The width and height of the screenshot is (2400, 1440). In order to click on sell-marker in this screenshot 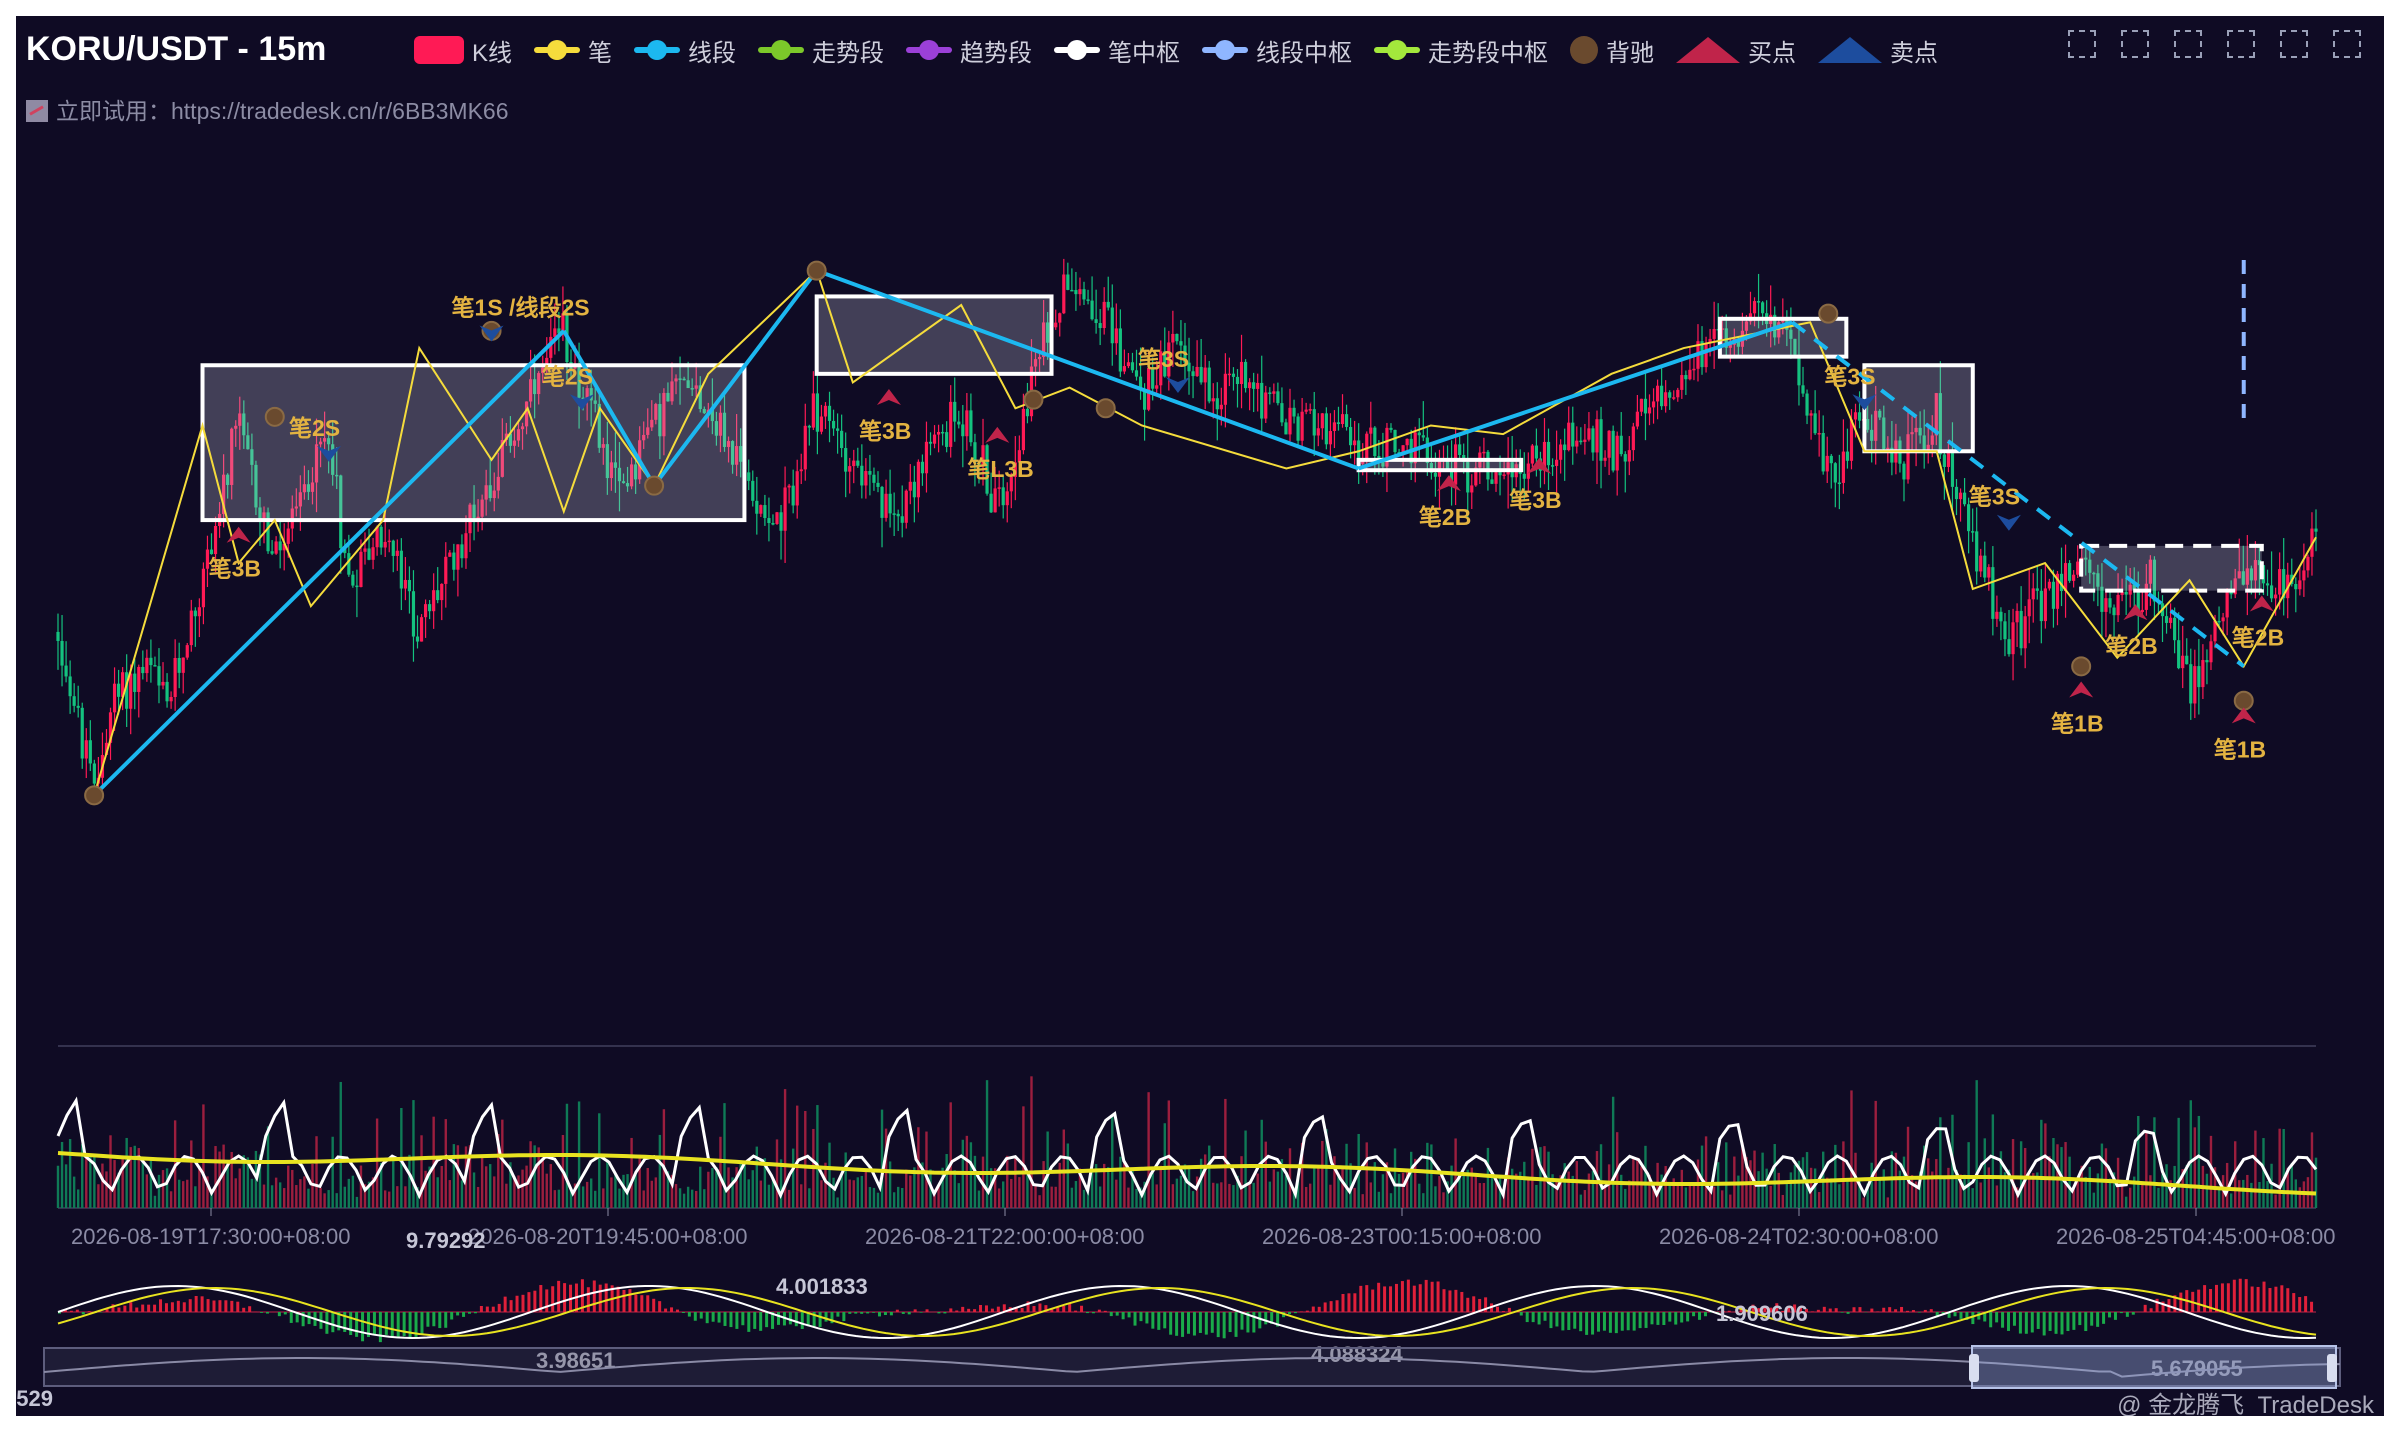, I will do `click(2008, 522)`.